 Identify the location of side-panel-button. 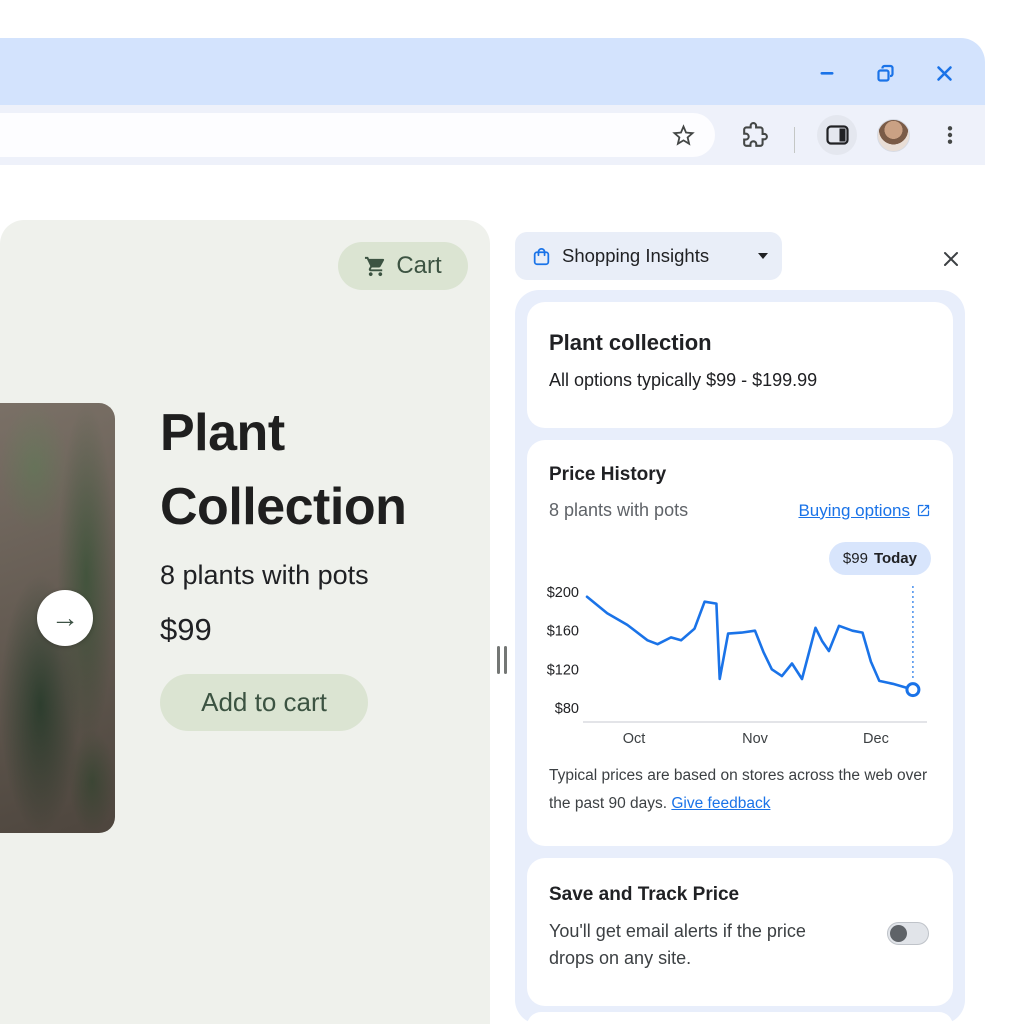
(837, 135).